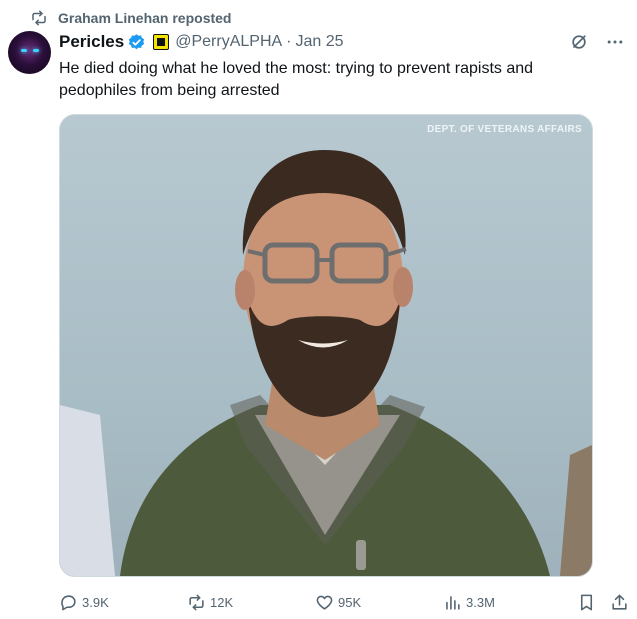 This screenshot has height=619, width=637. I want to click on tweet-actions: 3.9K 12K 95K 3.3M, so click(344, 602).